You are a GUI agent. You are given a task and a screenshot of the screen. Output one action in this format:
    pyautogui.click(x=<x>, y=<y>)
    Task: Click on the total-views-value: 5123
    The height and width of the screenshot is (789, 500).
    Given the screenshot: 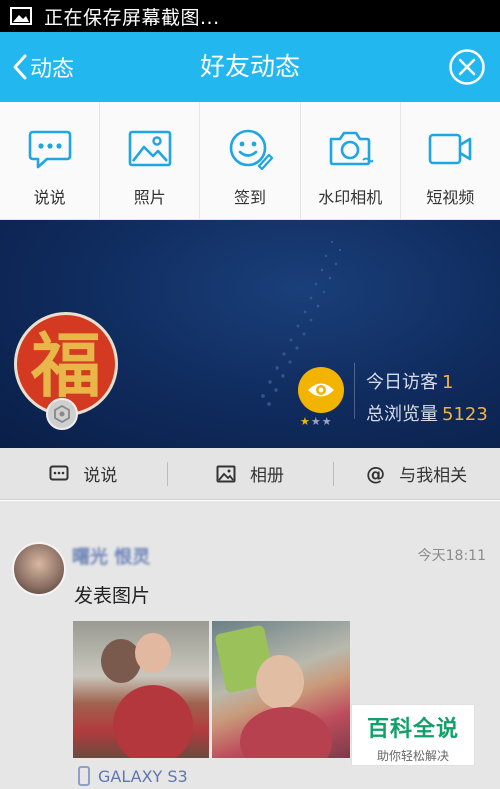 What is the action you would take?
    pyautogui.click(x=465, y=414)
    